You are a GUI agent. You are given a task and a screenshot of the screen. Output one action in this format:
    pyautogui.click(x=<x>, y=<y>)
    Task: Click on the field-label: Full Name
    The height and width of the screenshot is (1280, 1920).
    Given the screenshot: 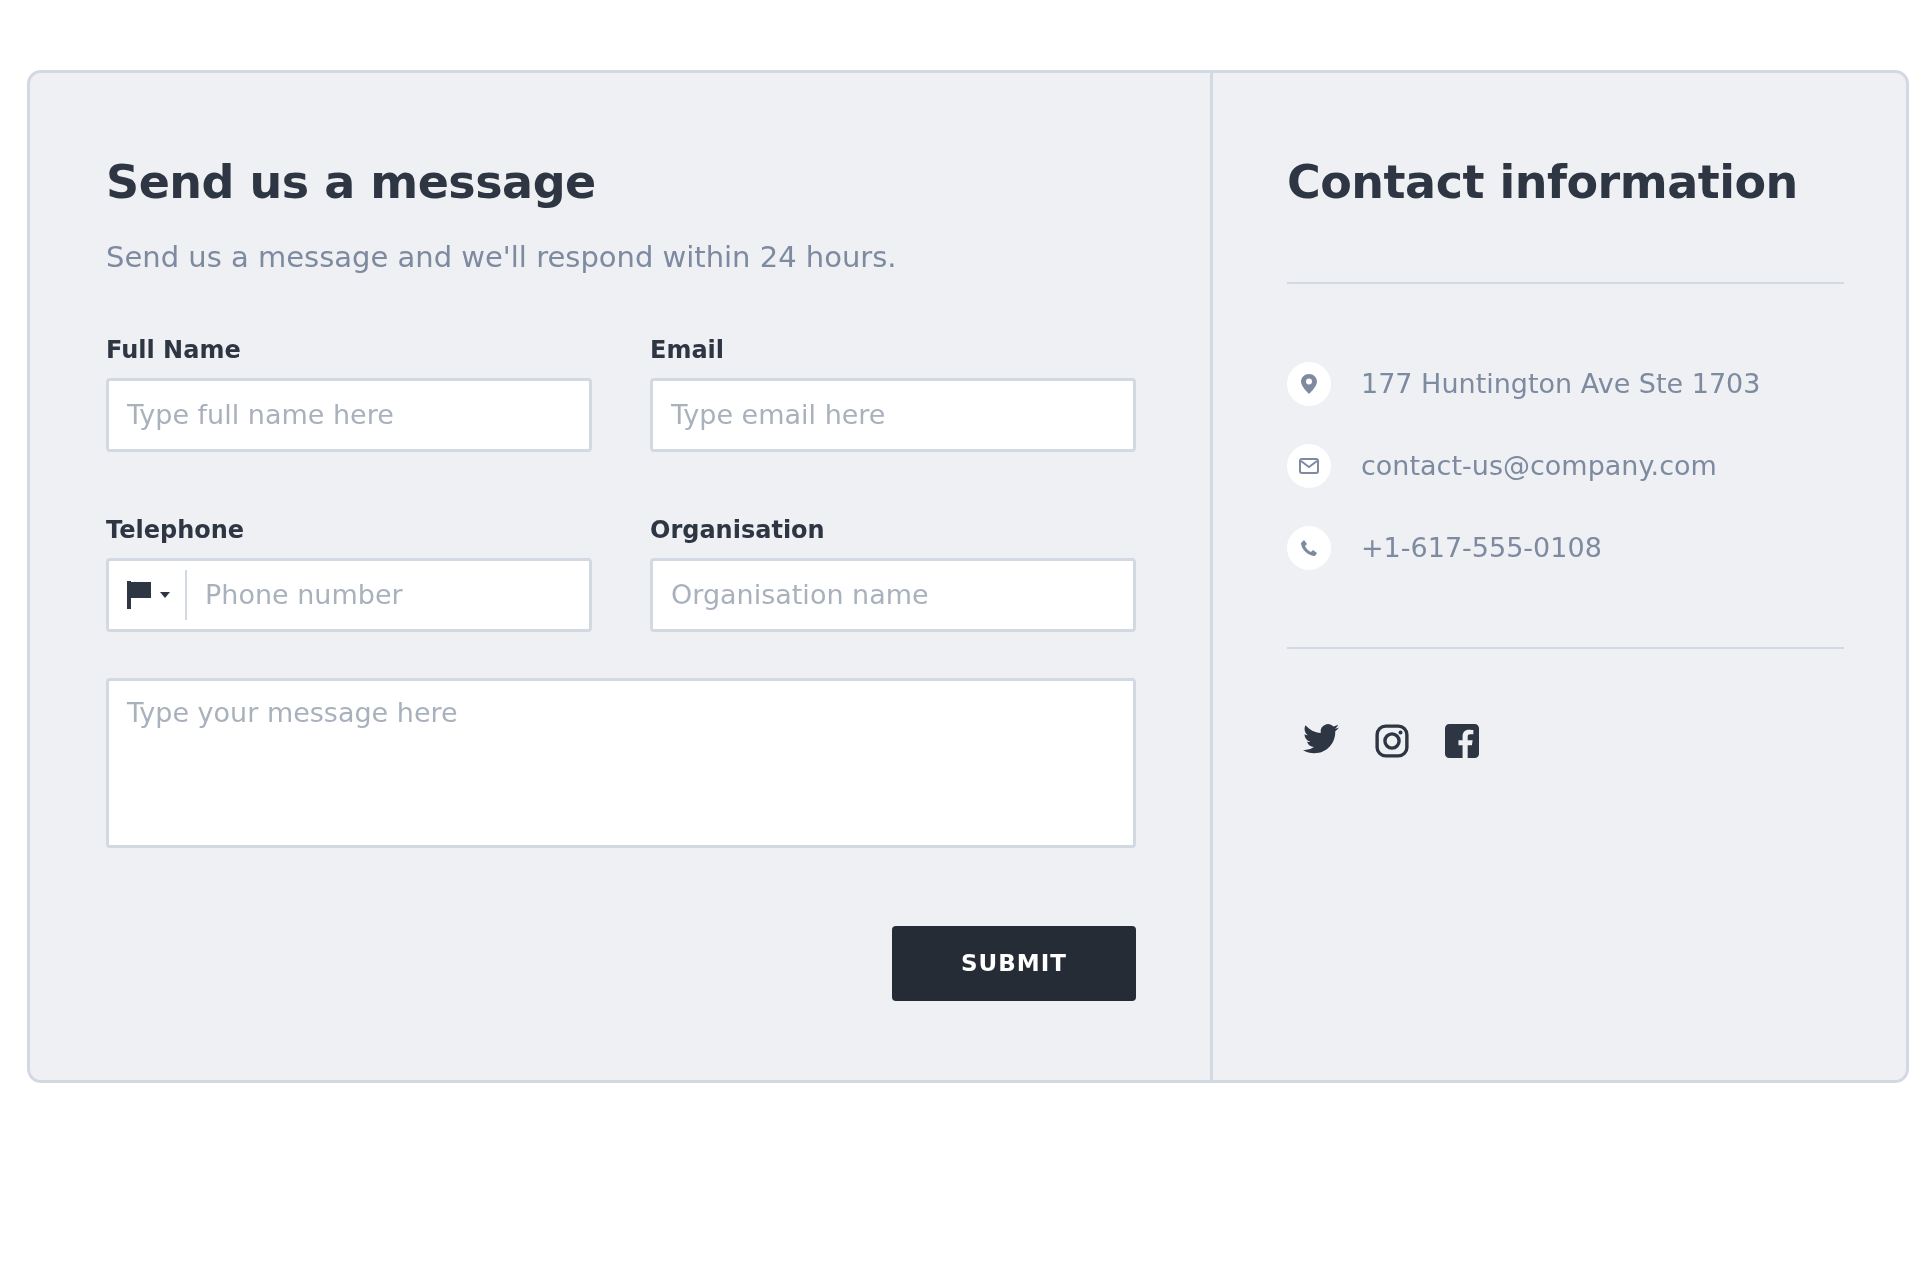 What is the action you would take?
    pyautogui.click(x=174, y=350)
    